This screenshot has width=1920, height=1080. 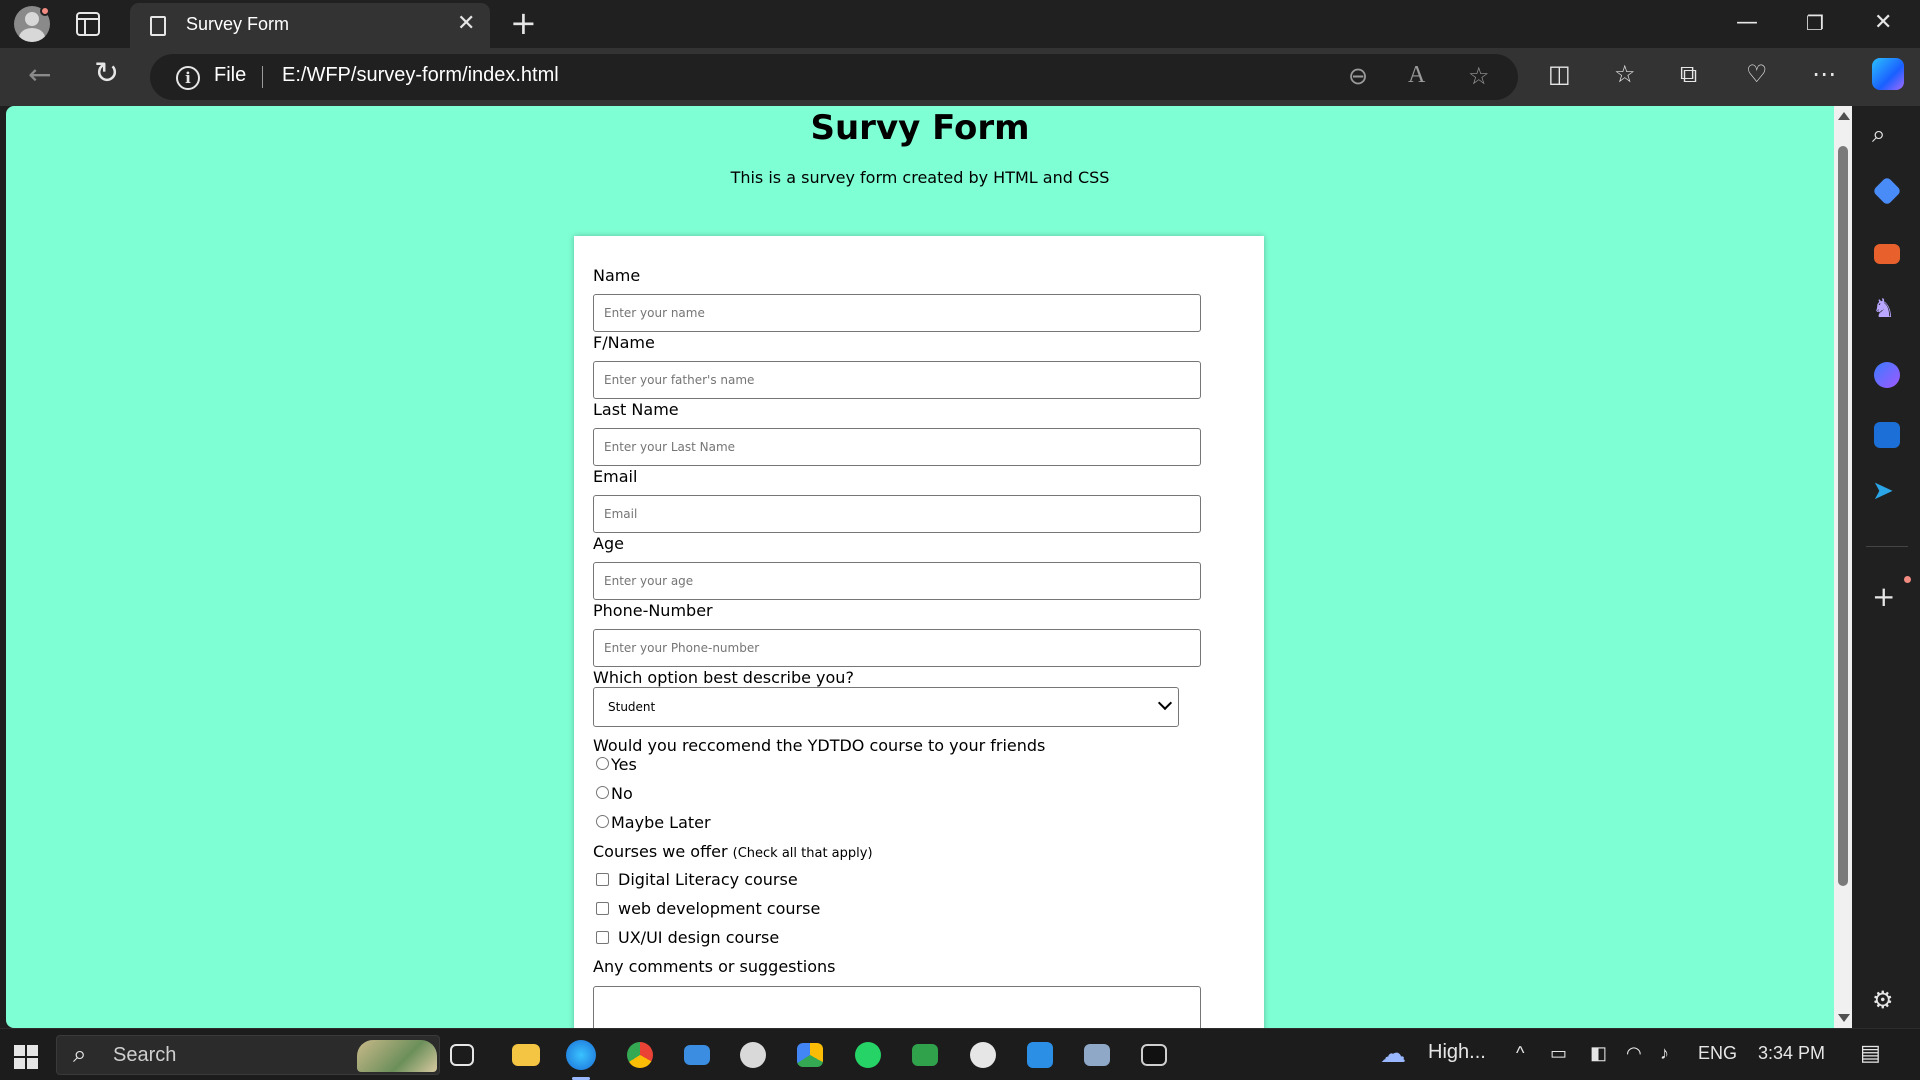 I want to click on new-tab-icon: +, so click(x=523, y=23).